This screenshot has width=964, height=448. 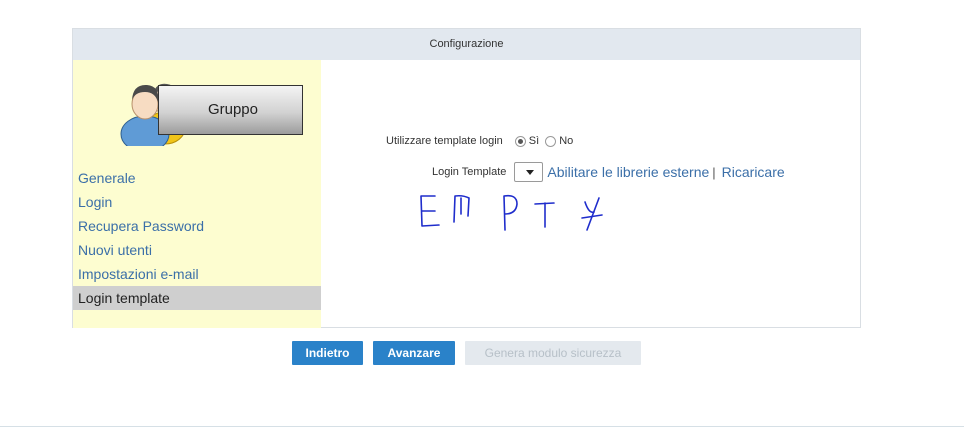 I want to click on footer-divider, so click(x=482, y=426).